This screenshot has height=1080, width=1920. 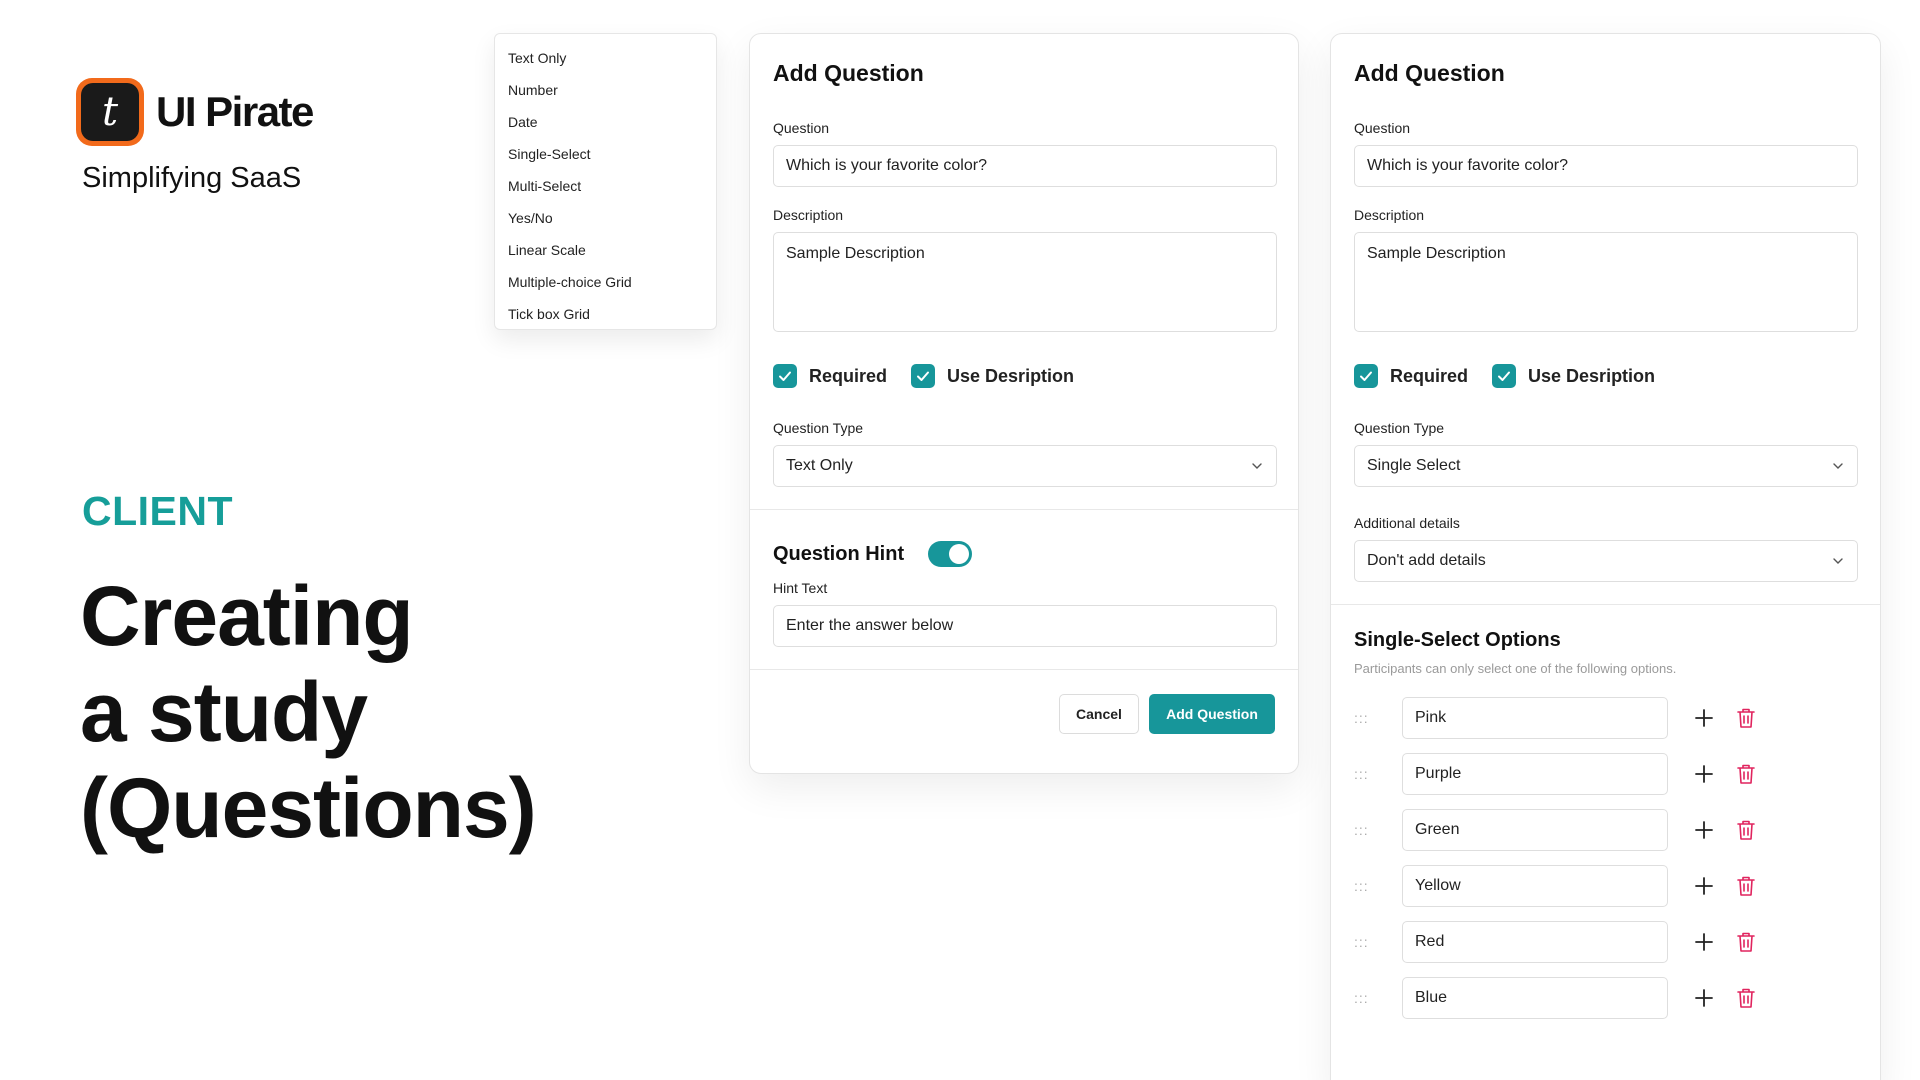 What do you see at coordinates (1535, 718) in the screenshot?
I see `option-input: Pink` at bounding box center [1535, 718].